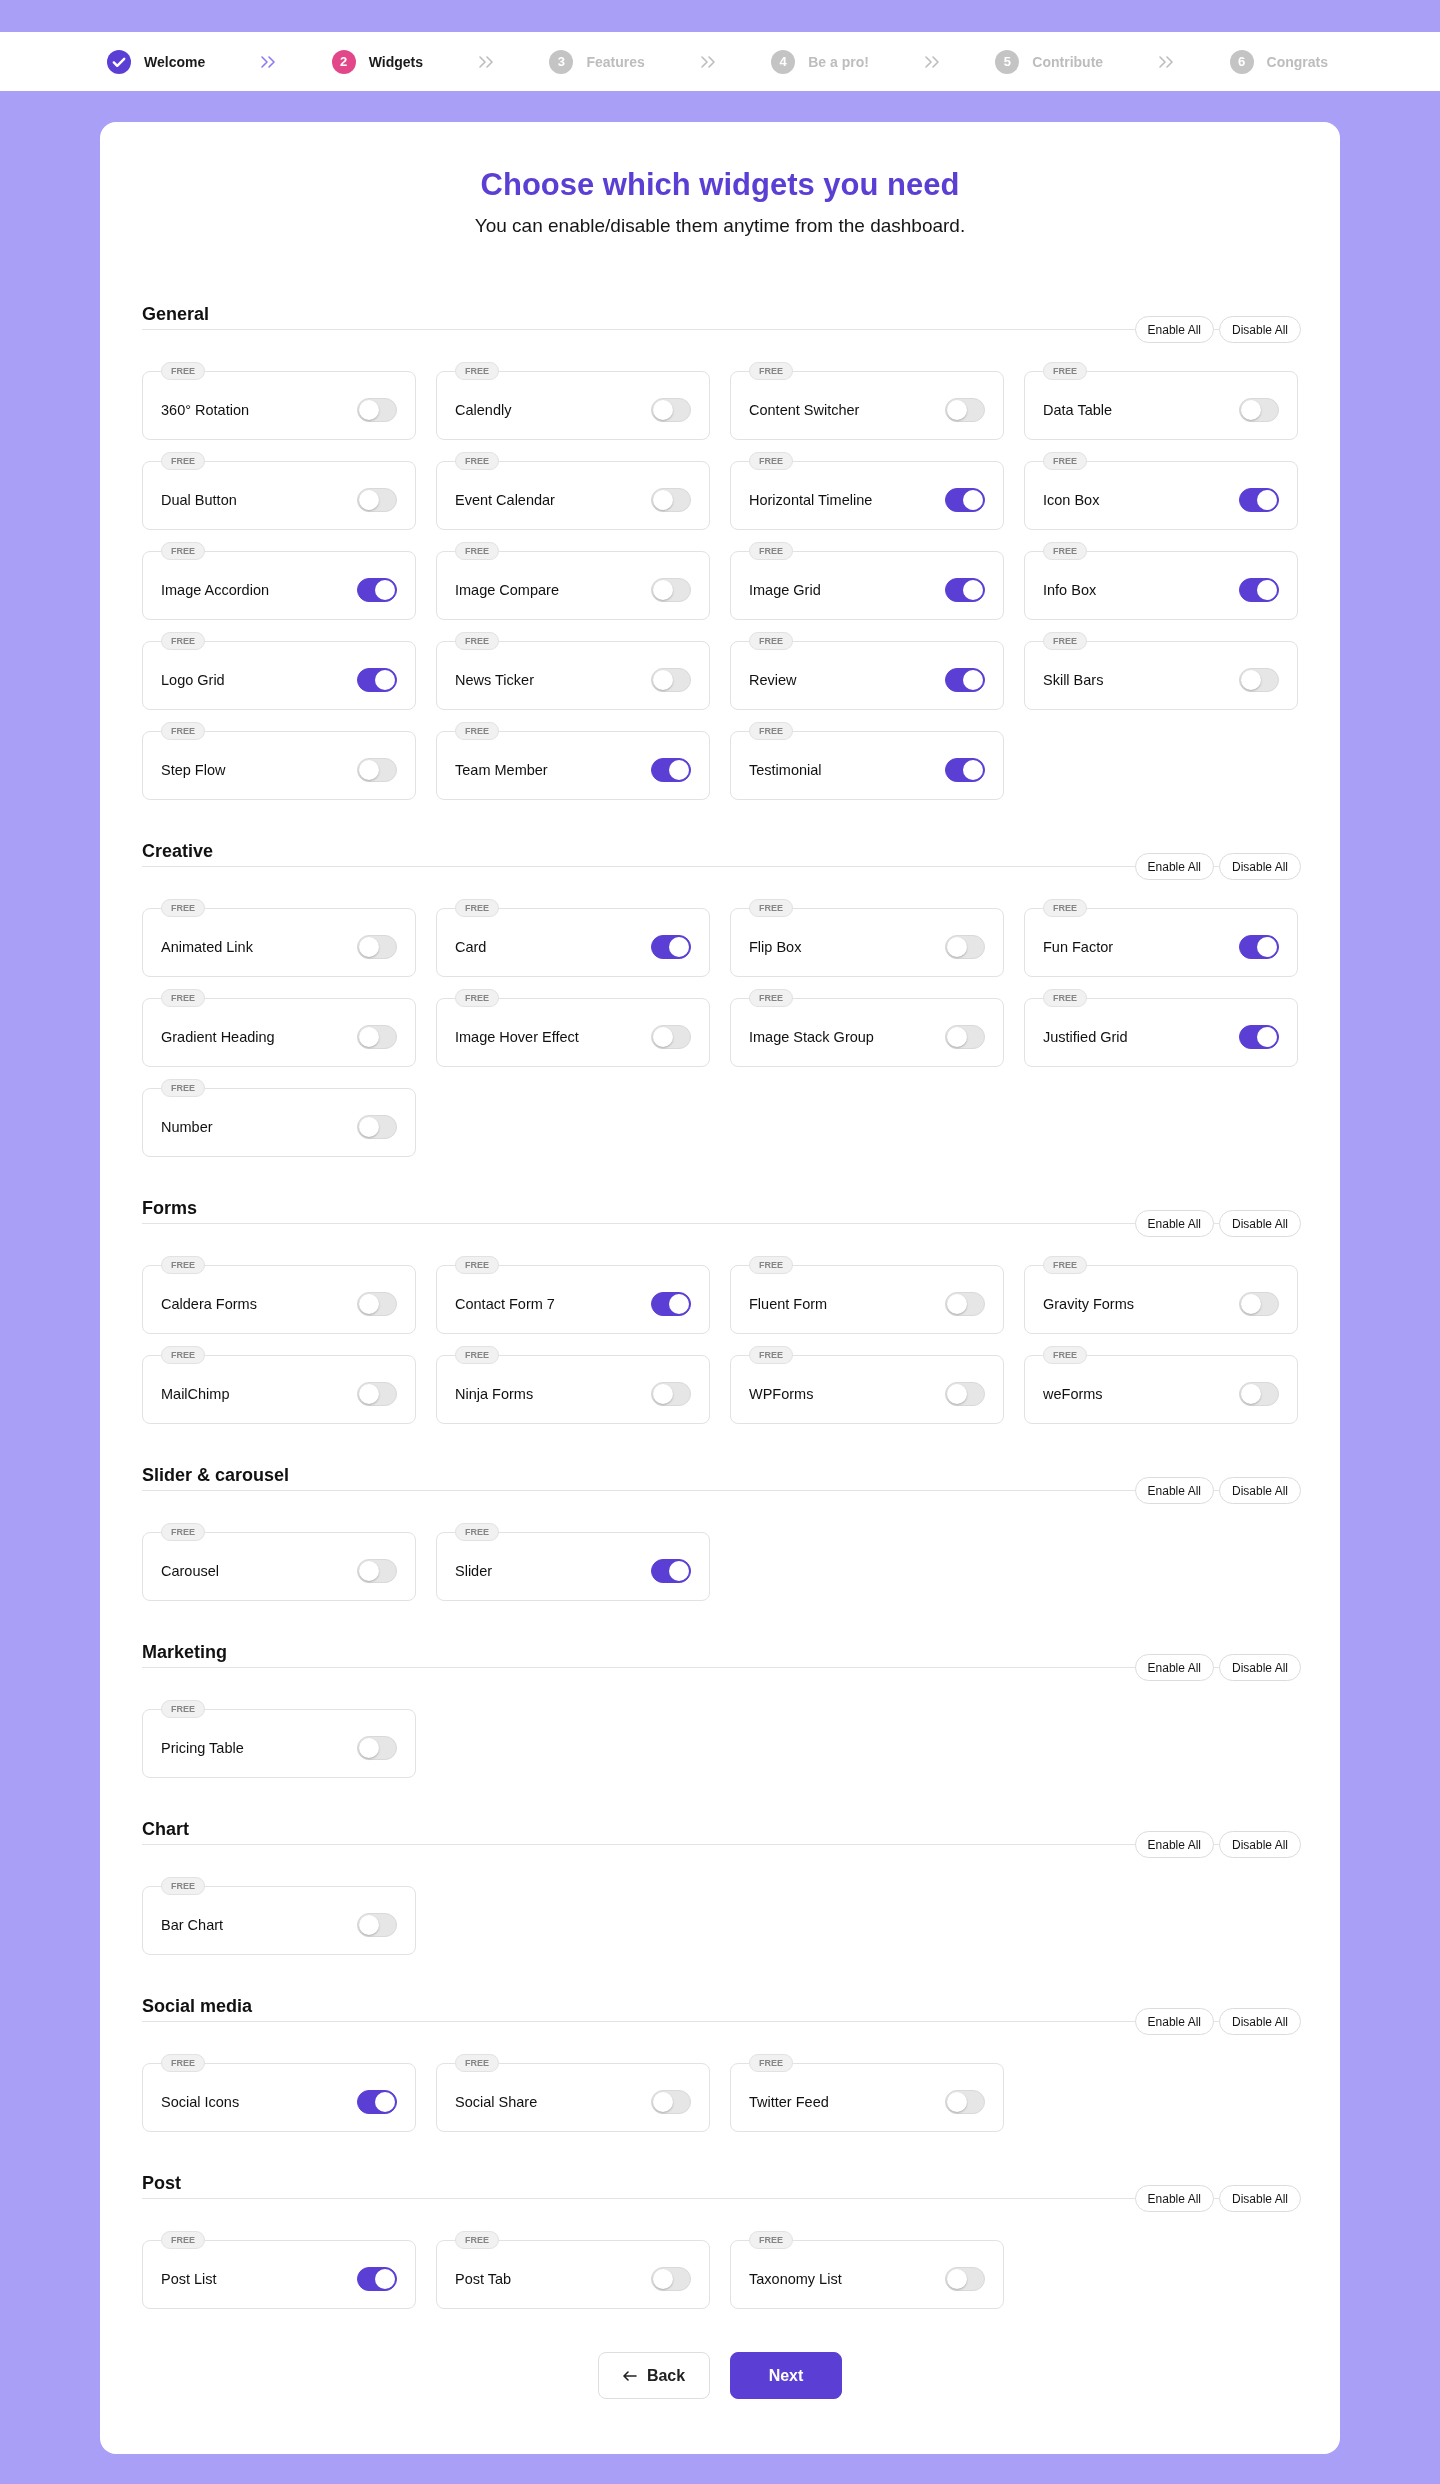 This screenshot has height=2484, width=1440. I want to click on section-title: Chart, so click(165, 1829).